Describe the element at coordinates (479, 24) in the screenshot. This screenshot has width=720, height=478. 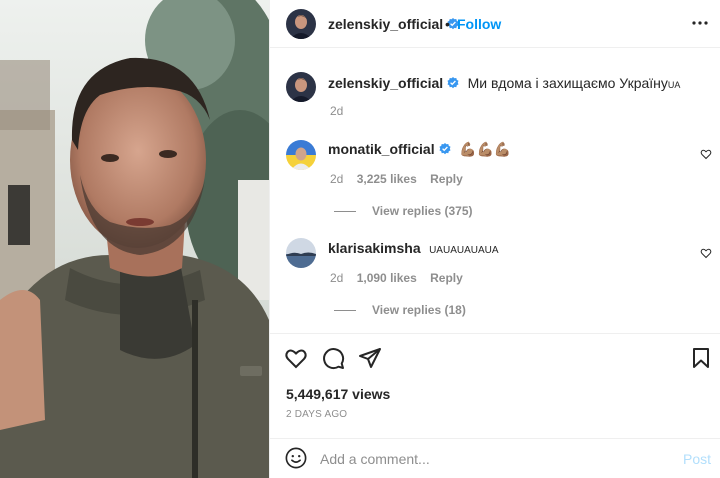
I see `follow-button: Follow` at that location.